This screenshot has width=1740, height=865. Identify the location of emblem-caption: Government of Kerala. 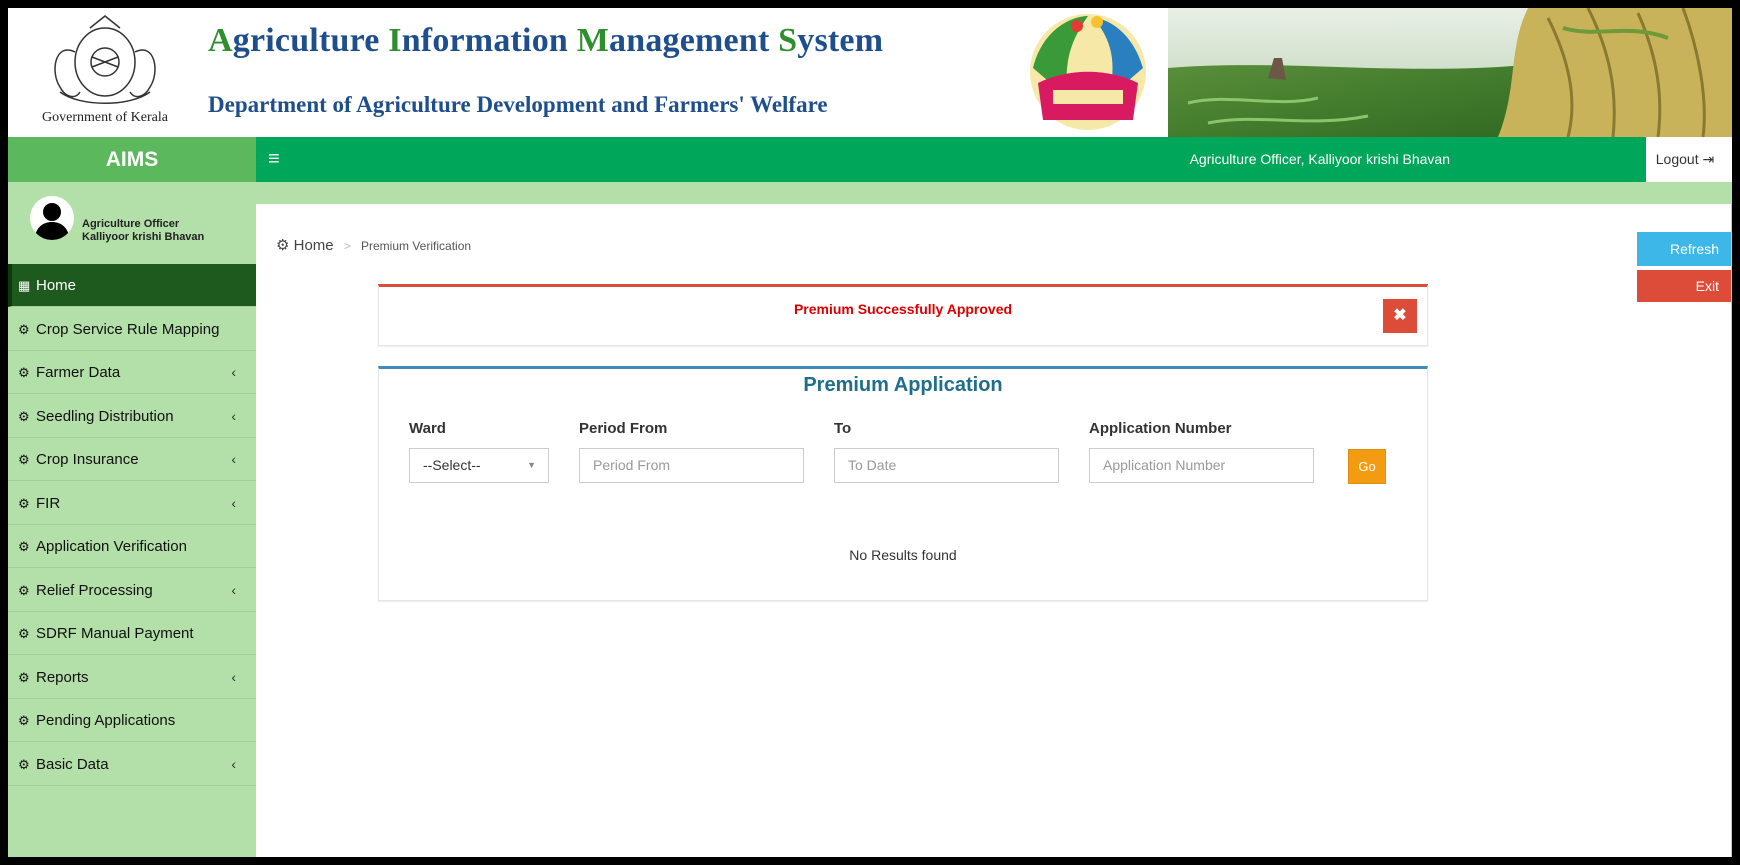
(105, 117).